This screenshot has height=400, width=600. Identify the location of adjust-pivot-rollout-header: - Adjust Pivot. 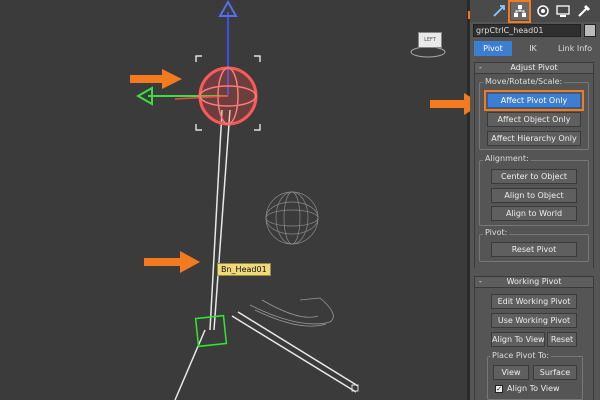
(534, 68).